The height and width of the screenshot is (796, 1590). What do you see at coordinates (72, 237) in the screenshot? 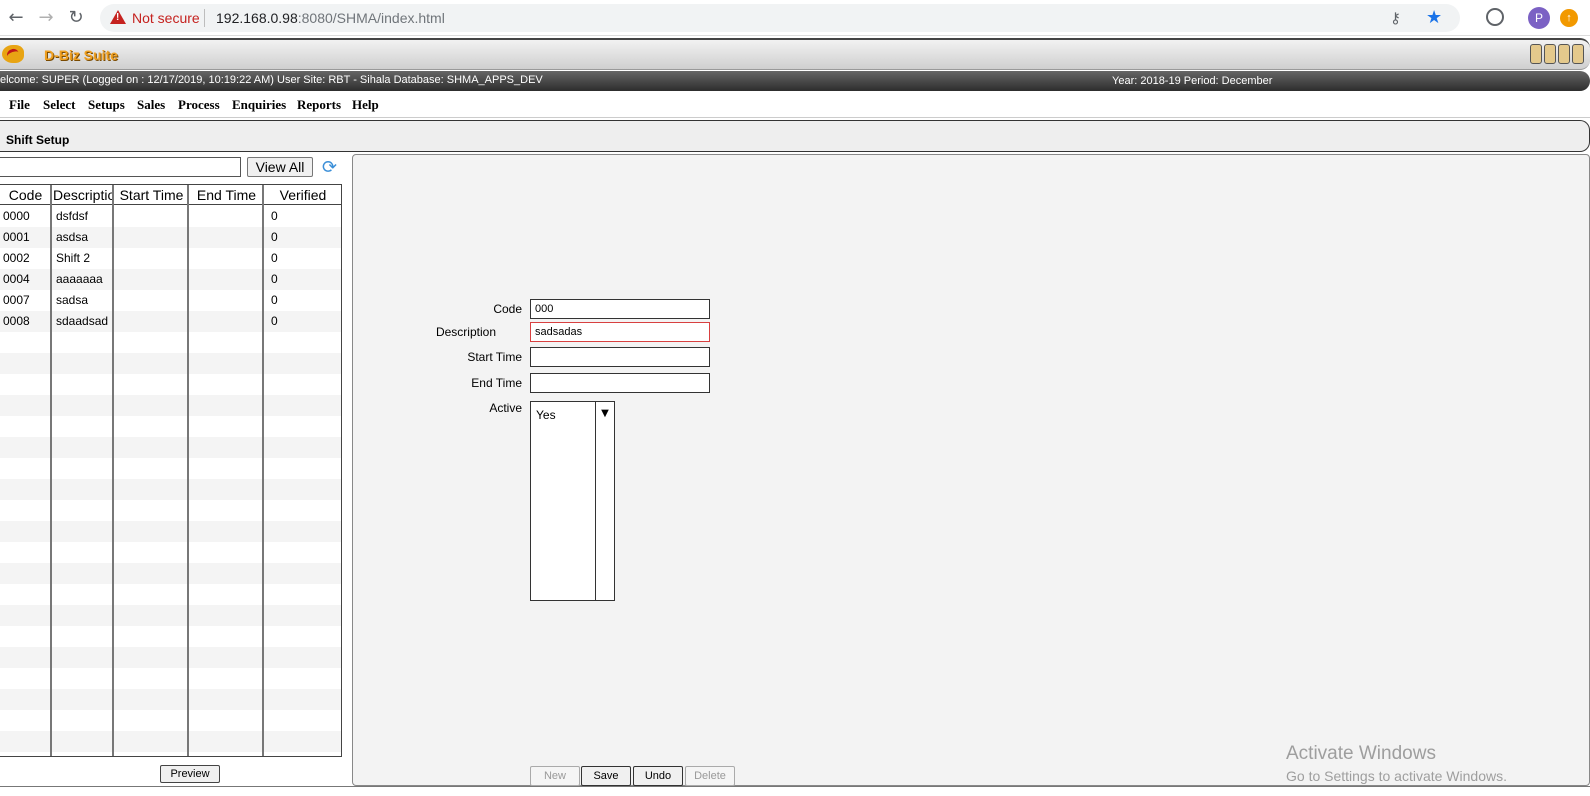
I see `cell-description: asdsa` at bounding box center [72, 237].